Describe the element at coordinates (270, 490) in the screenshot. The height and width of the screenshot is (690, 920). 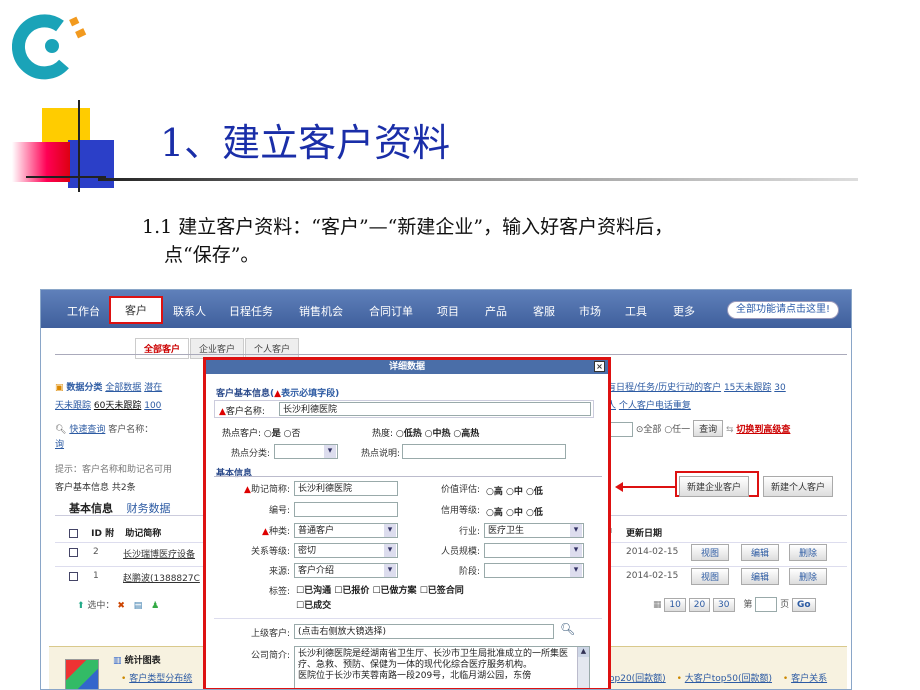
I see `alias-label-text: 助记简称:` at that location.